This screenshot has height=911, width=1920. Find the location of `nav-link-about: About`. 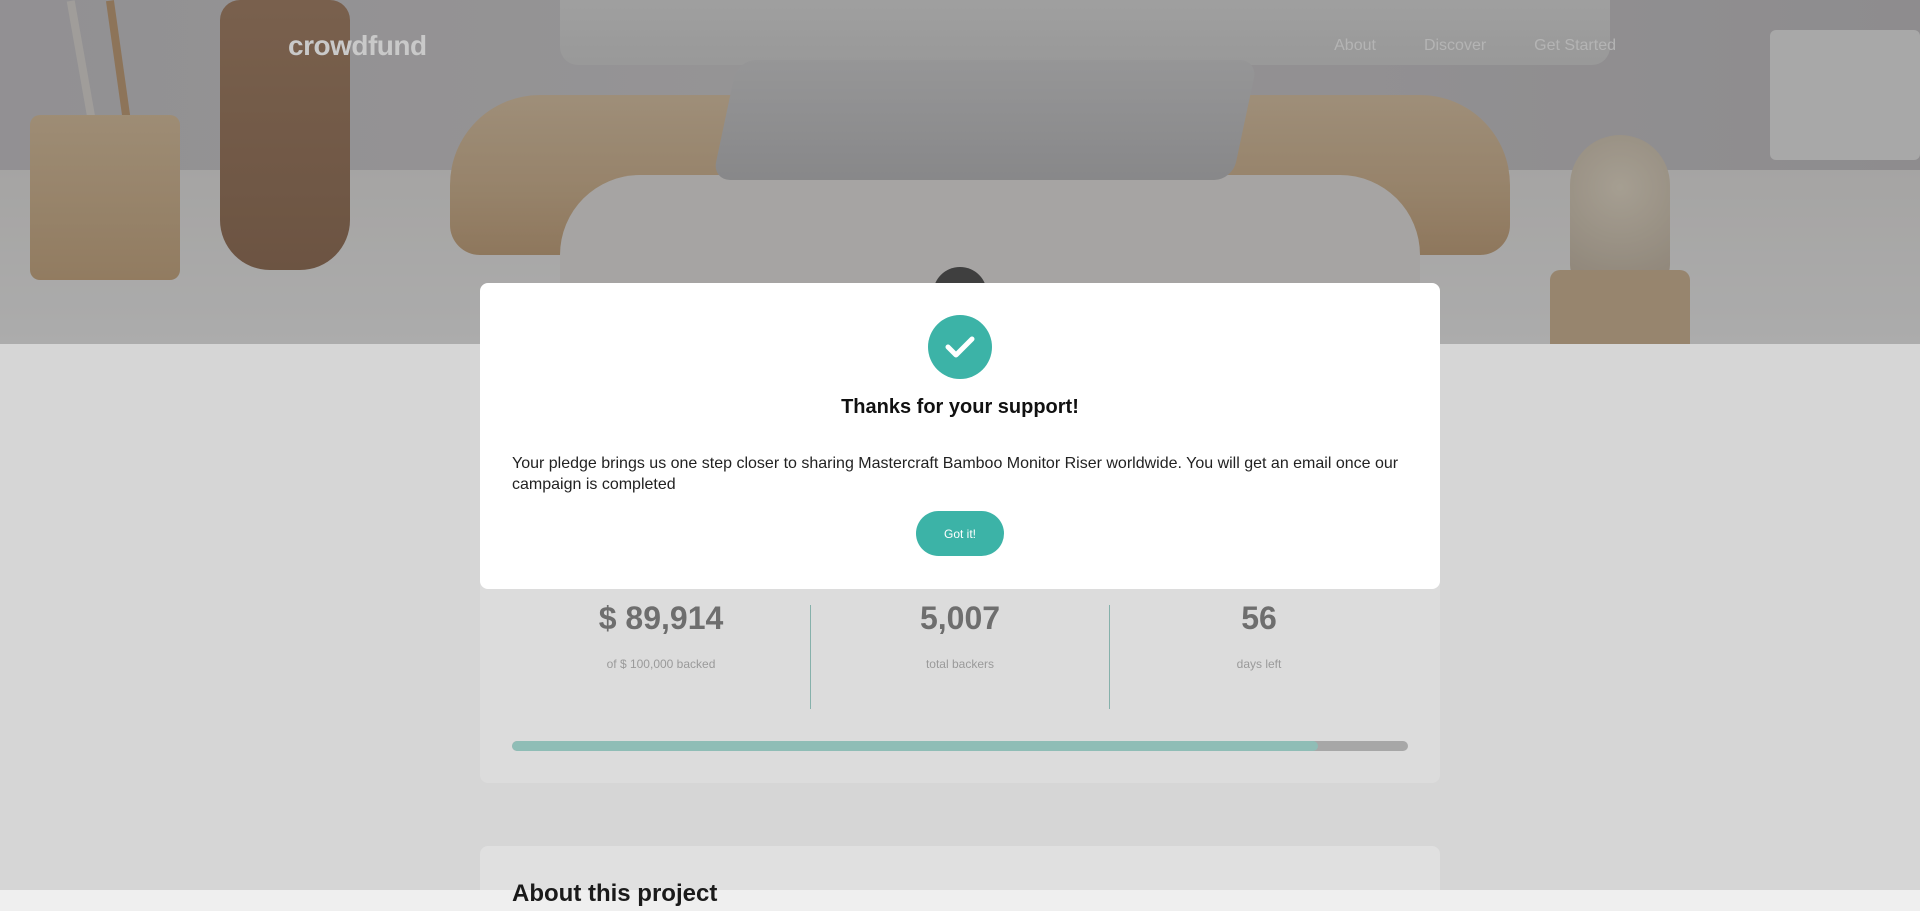

nav-link-about: About is located at coordinates (1355, 46).